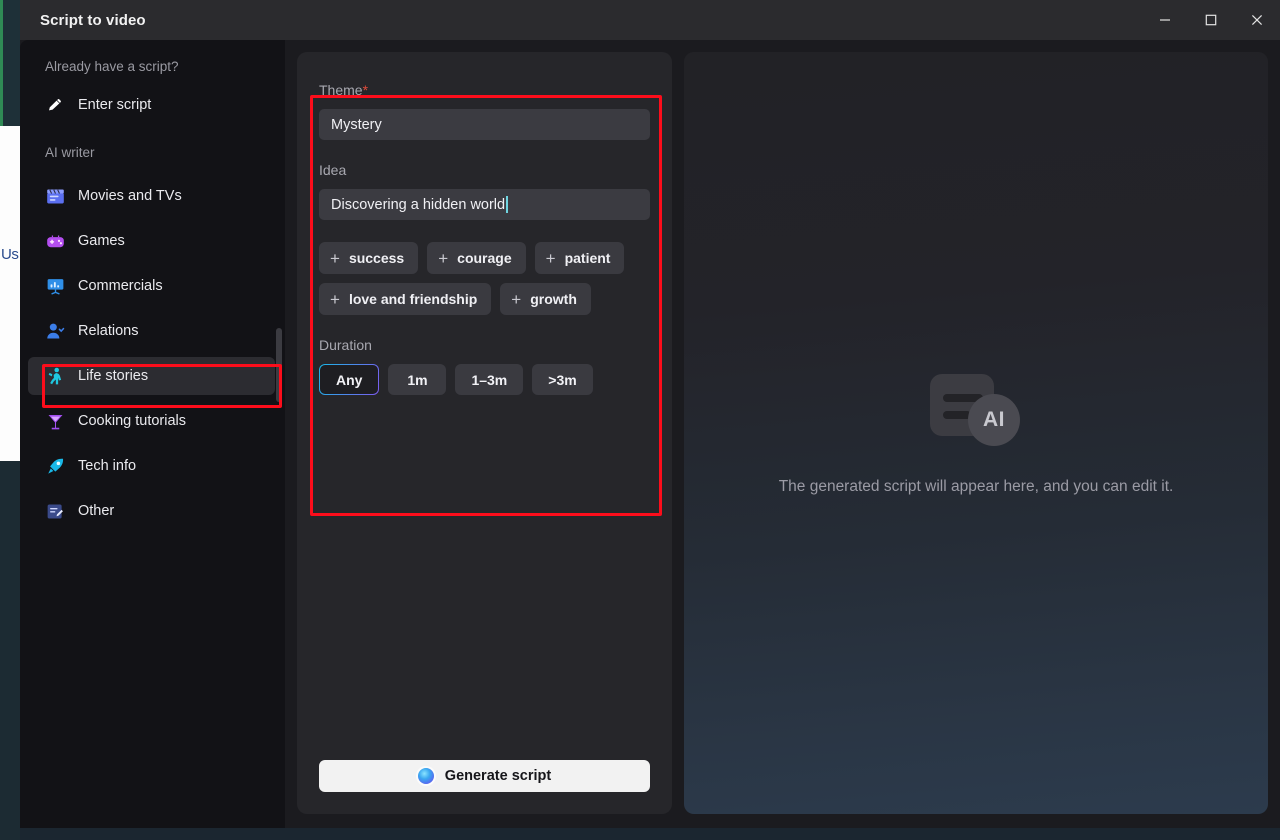 This screenshot has height=840, width=1280. What do you see at coordinates (994, 419) in the screenshot?
I see `ai-badge-icon: AI` at bounding box center [994, 419].